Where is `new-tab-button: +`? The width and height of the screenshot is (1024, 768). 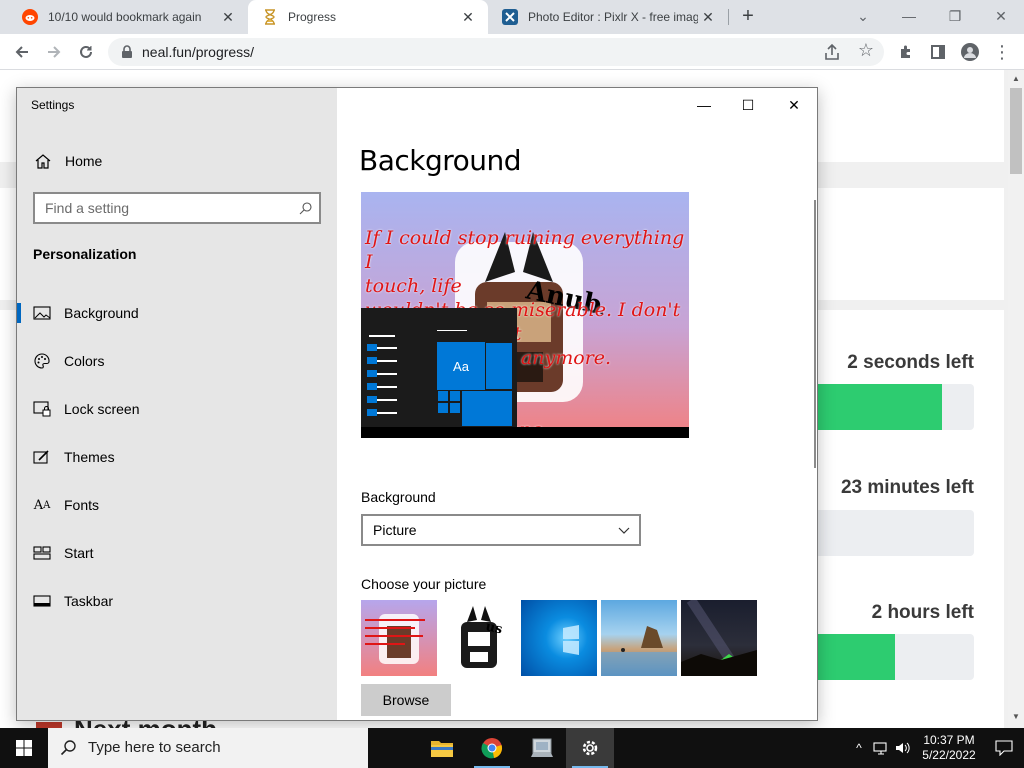
new-tab-button: + is located at coordinates (748, 17).